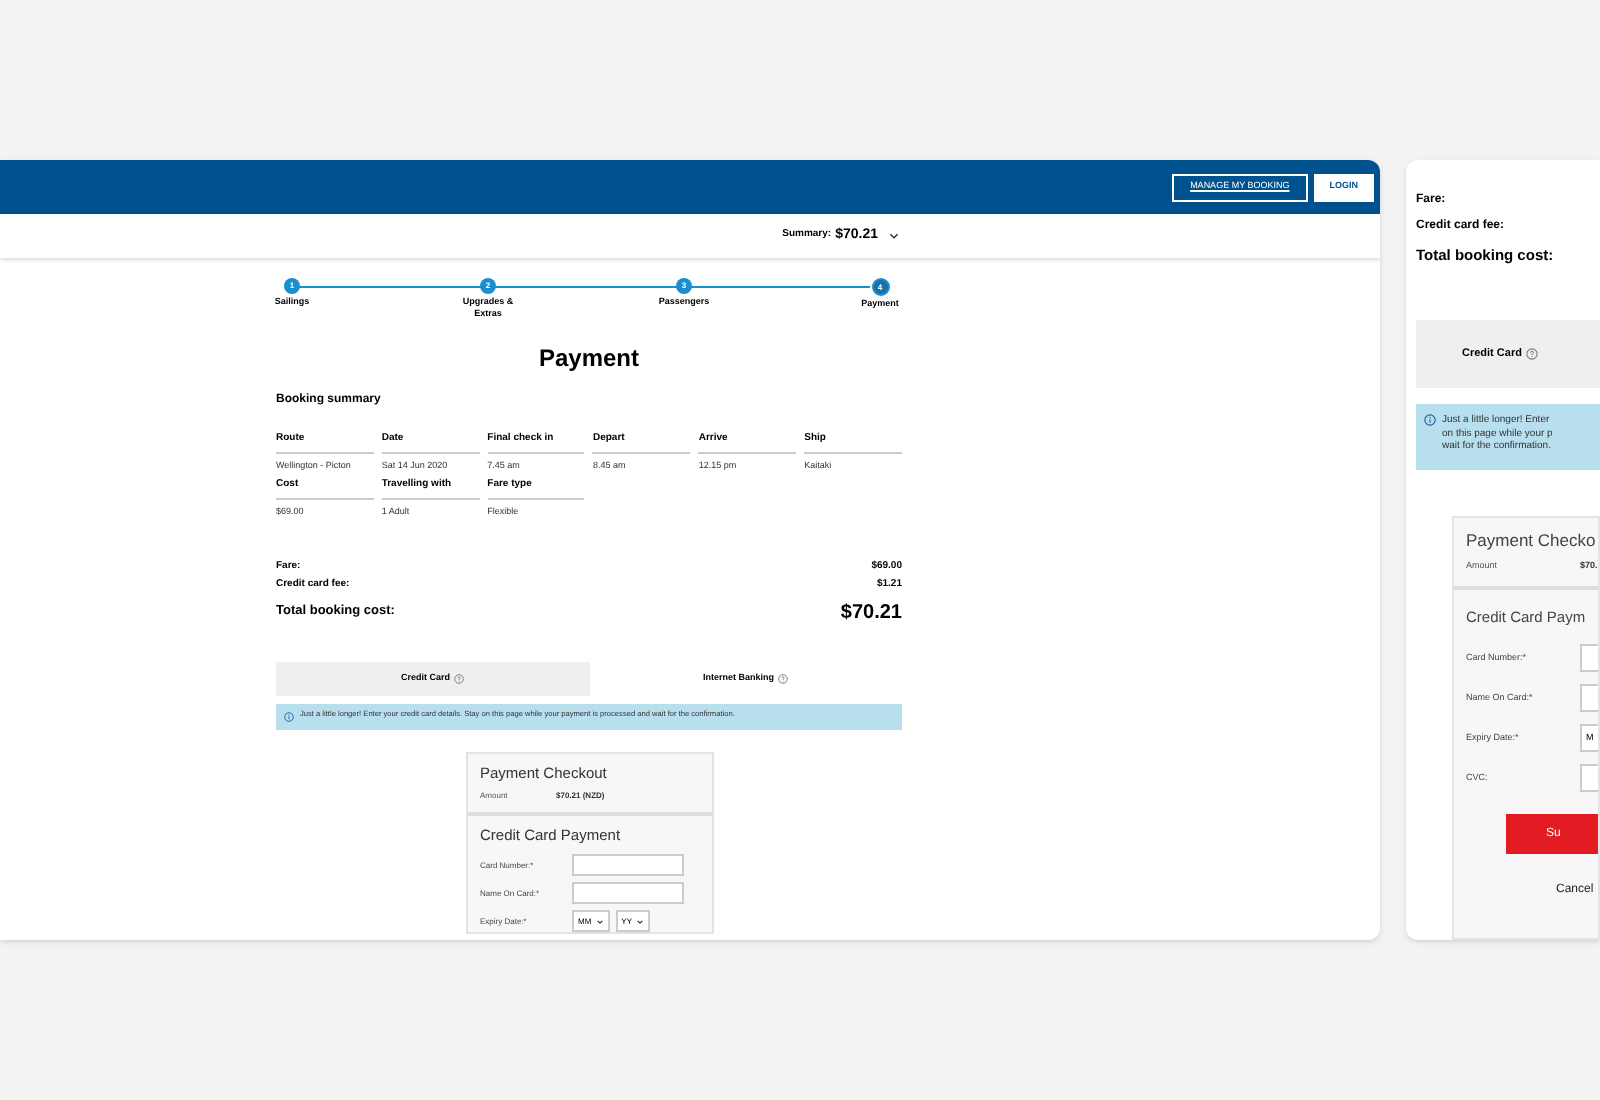 Image resolution: width=1600 pixels, height=1100 pixels. Describe the element at coordinates (871, 613) in the screenshot. I see `cost-value: $70.21` at that location.